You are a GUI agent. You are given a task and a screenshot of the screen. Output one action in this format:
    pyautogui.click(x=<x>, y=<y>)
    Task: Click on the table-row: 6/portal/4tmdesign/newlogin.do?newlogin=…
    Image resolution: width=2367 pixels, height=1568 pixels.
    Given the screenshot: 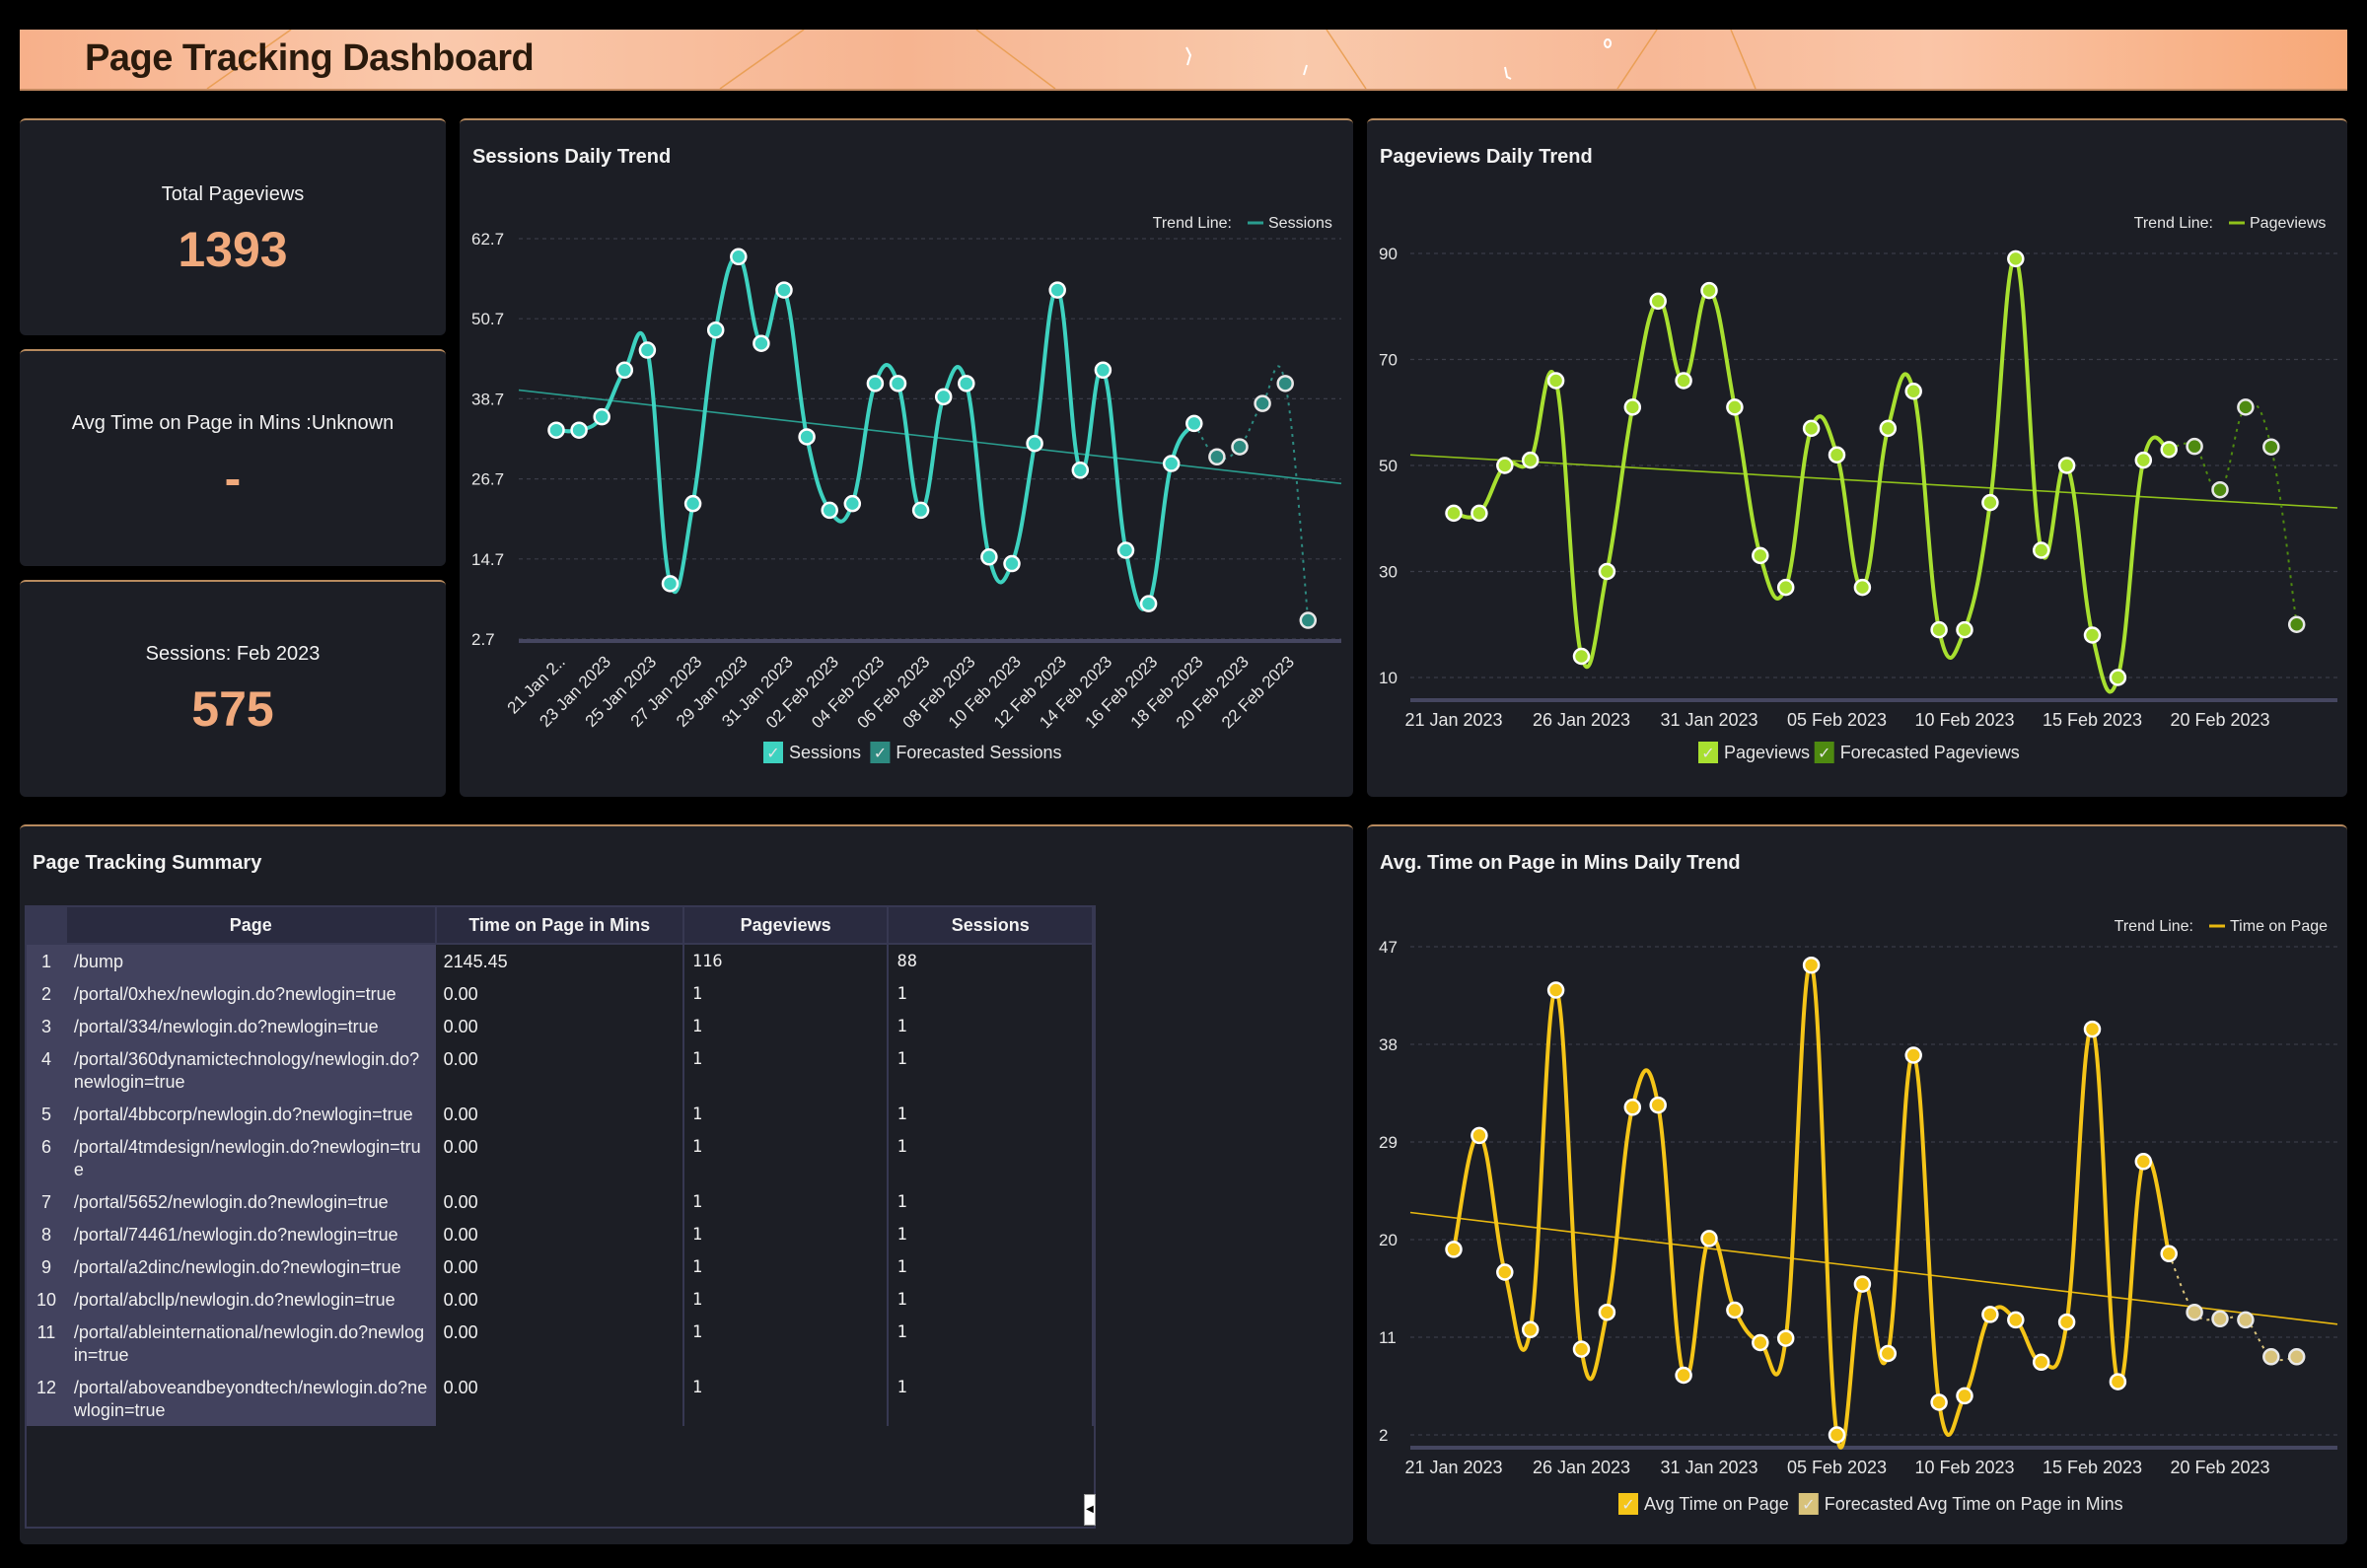 What is the action you would take?
    pyautogui.click(x=560, y=1157)
    